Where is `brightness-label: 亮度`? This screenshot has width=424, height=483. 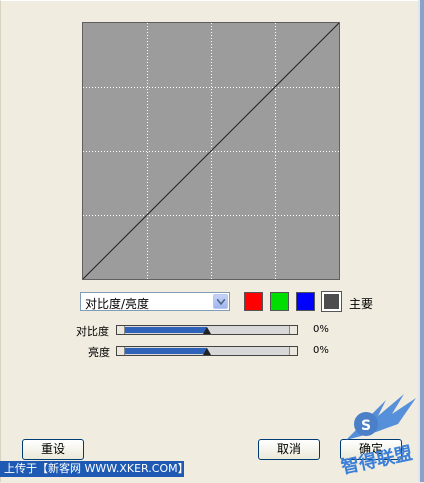
brightness-label: 亮度 is located at coordinates (99, 352).